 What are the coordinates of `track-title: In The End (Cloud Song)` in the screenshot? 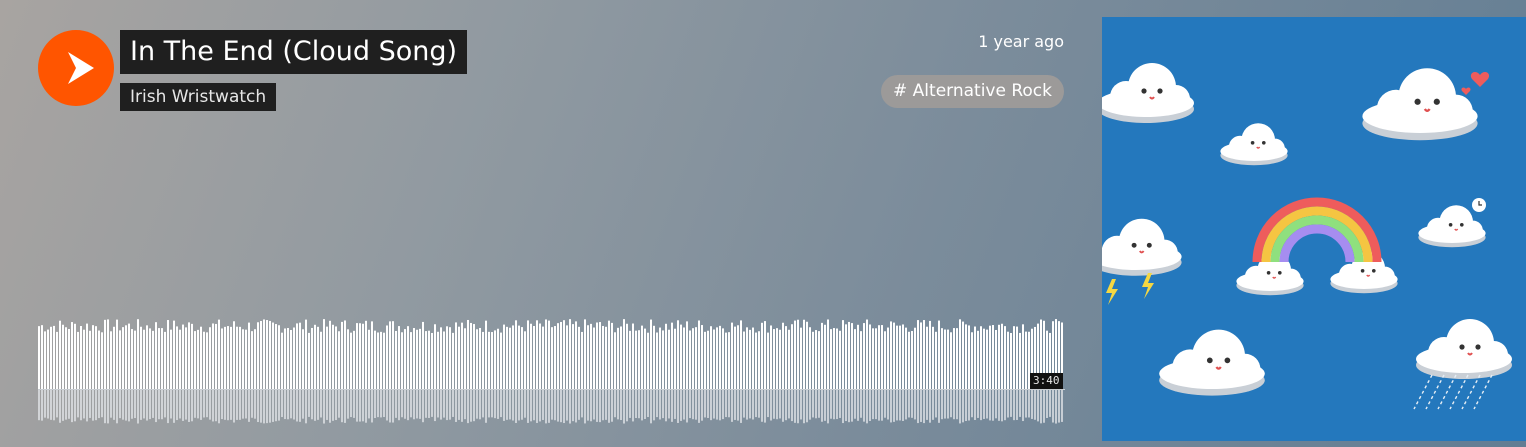 It's located at (294, 52).